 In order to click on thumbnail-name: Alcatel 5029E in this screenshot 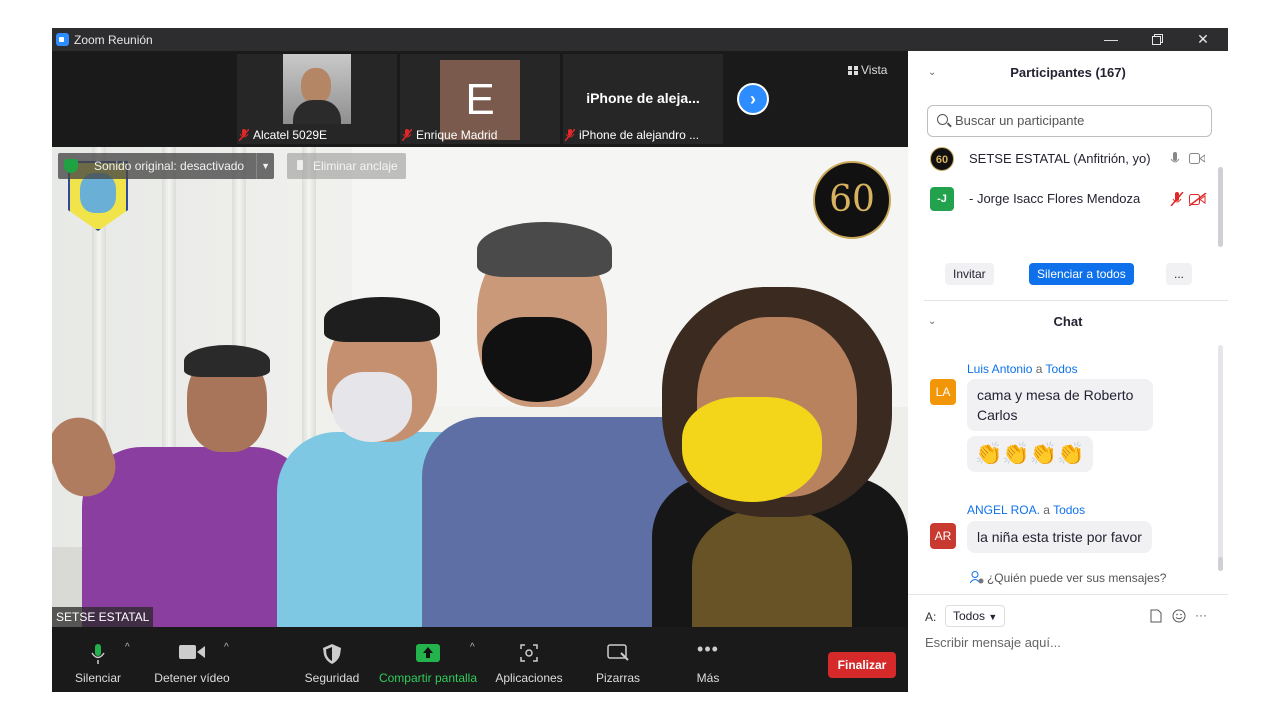, I will do `click(283, 135)`.